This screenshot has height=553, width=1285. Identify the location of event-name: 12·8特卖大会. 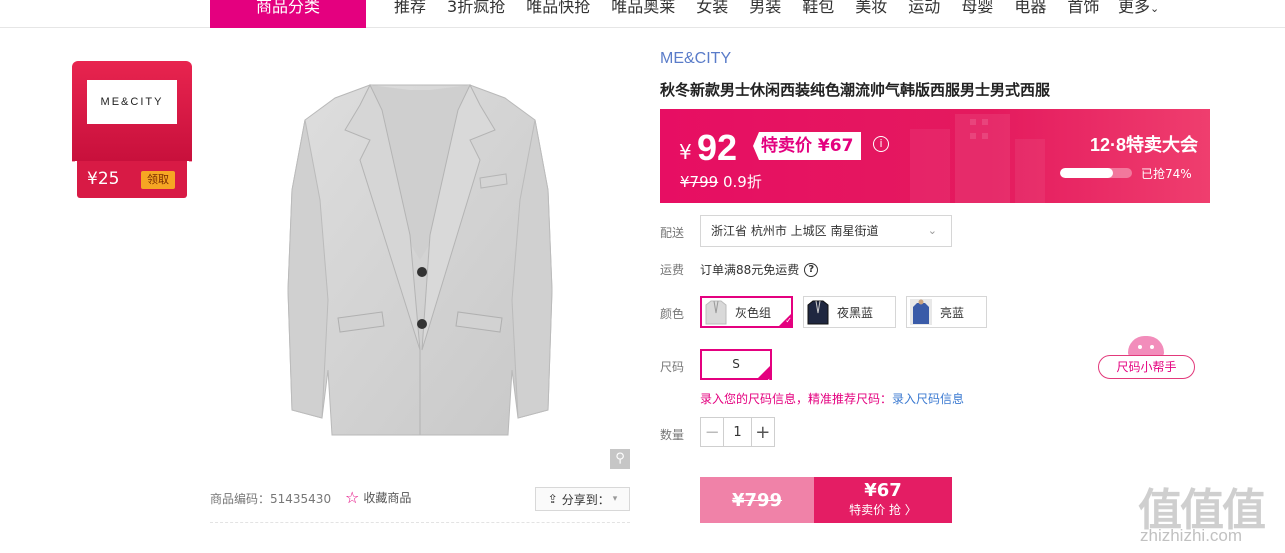
(1144, 145).